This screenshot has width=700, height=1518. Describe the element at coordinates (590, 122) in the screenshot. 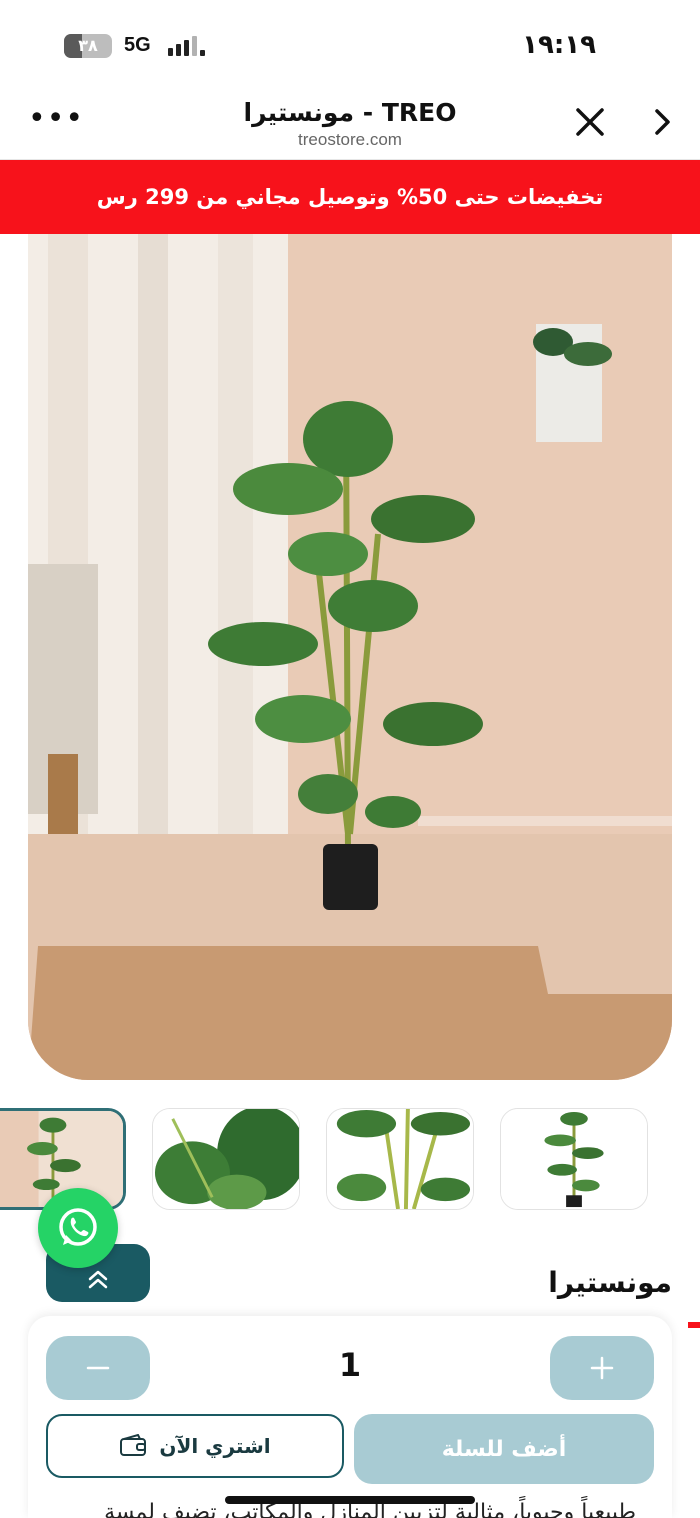

I see `close-icon` at that location.